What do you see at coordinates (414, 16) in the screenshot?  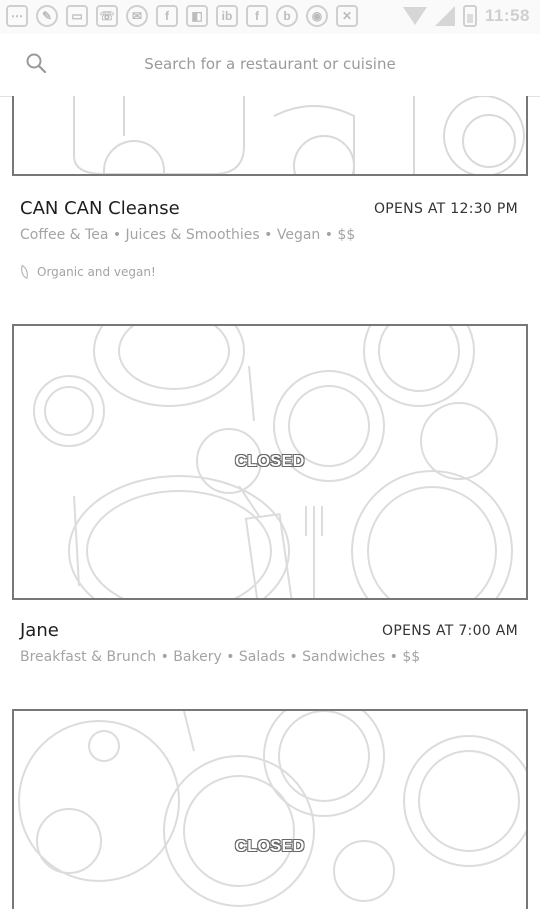 I see `wifi-icon` at bounding box center [414, 16].